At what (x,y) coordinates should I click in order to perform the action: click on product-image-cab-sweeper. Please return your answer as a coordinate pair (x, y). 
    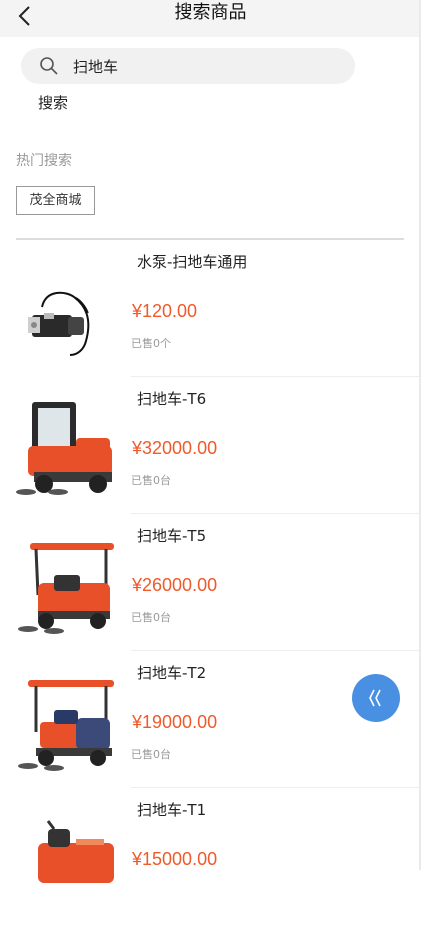
    Looking at the image, I should click on (64, 448).